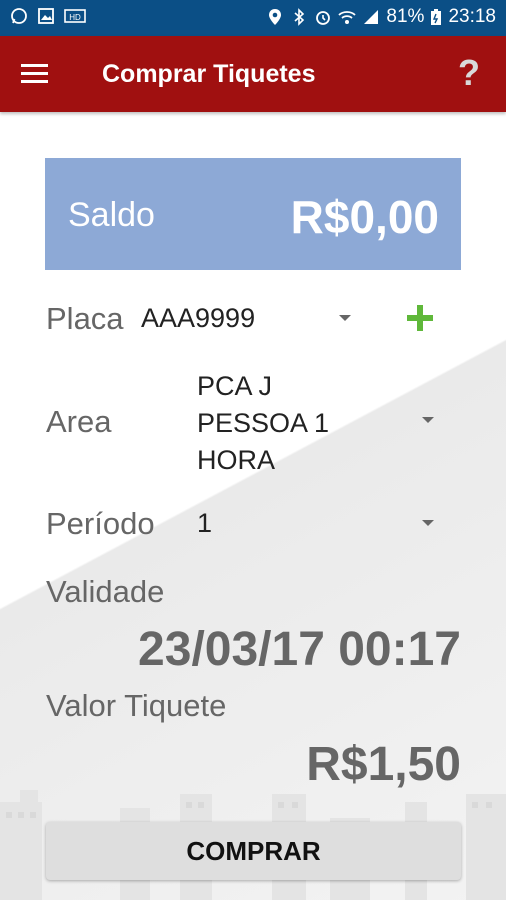  What do you see at coordinates (323, 18) in the screenshot?
I see `alarm-icon` at bounding box center [323, 18].